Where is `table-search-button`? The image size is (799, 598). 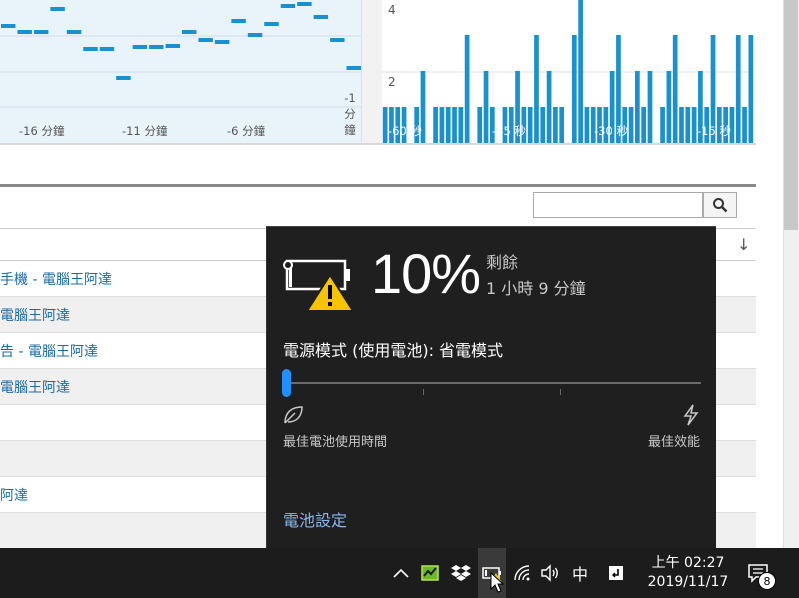 table-search-button is located at coordinates (720, 205).